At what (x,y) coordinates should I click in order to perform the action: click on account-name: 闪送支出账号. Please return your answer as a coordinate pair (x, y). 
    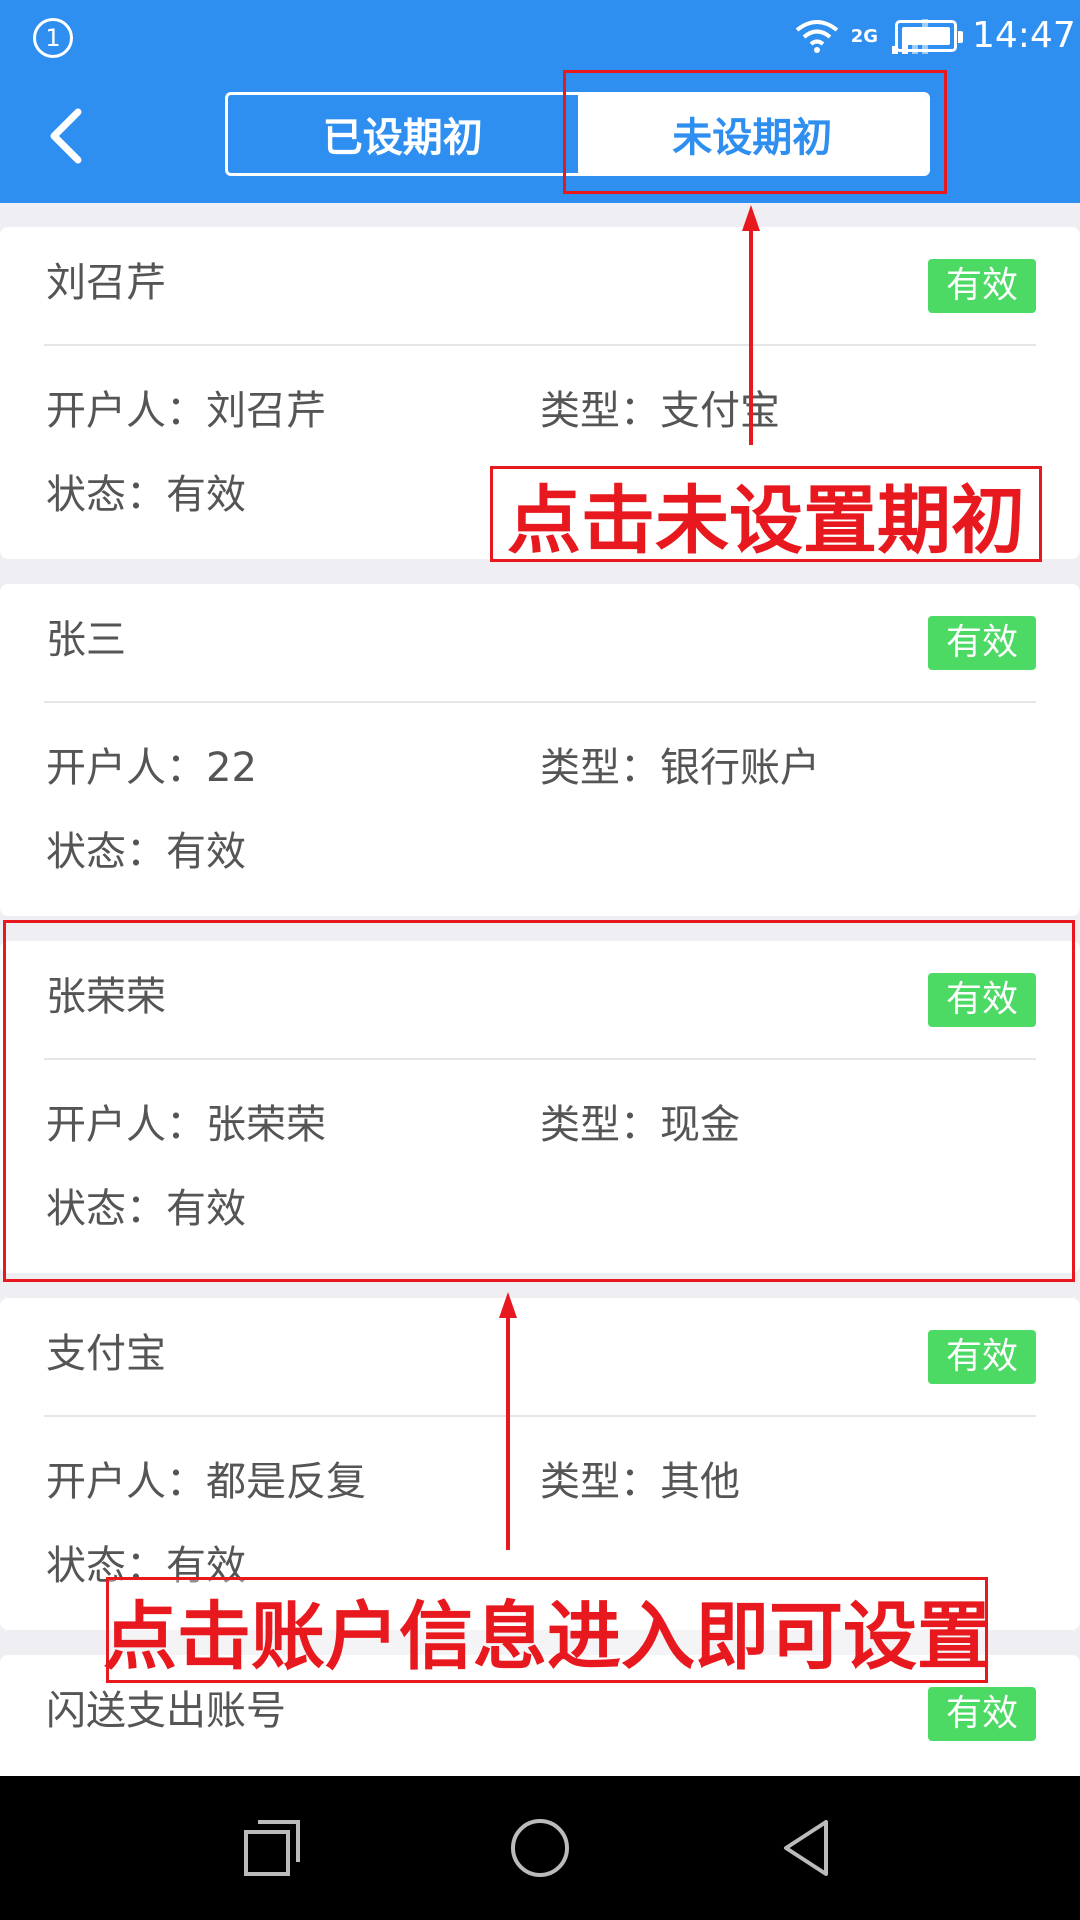
    Looking at the image, I should click on (166, 1711).